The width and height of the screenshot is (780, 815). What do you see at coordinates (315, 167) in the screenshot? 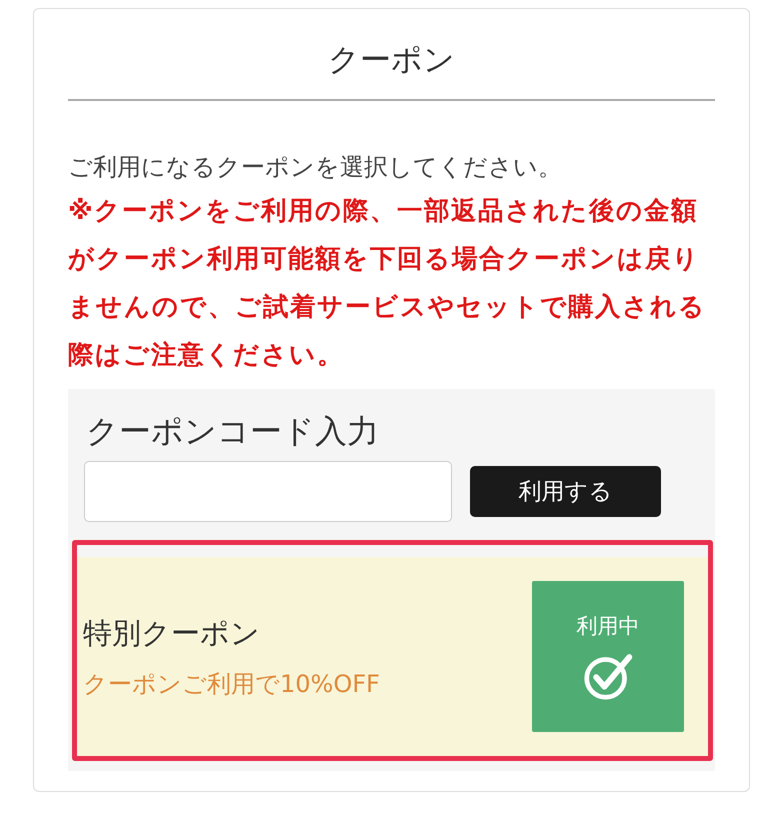
I see `instruction-text: ご利用になるクーポンを選択してください。` at bounding box center [315, 167].